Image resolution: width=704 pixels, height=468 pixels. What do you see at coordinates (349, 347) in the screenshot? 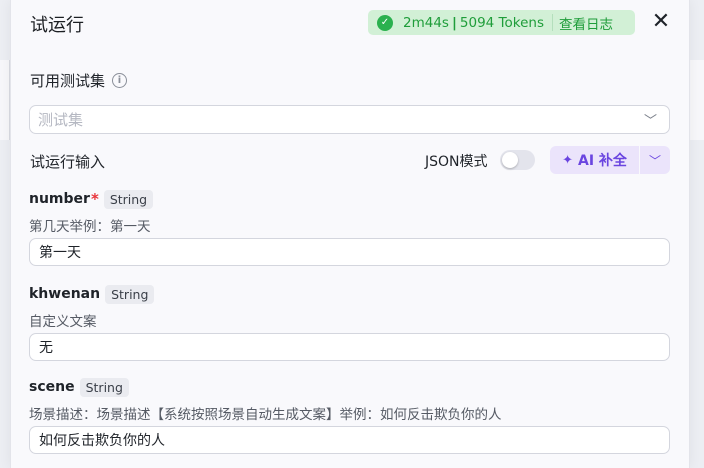
I see `khwenan-input: 无` at bounding box center [349, 347].